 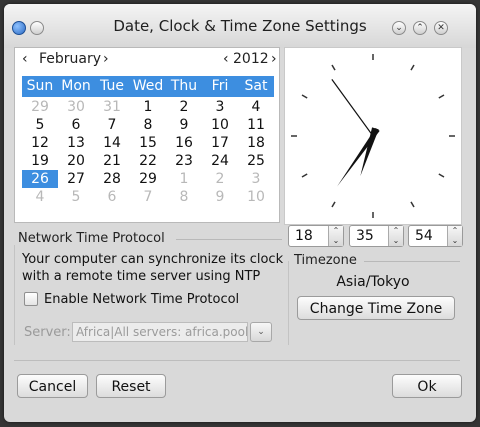 I want to click on next-year-button: ›, so click(x=274, y=59).